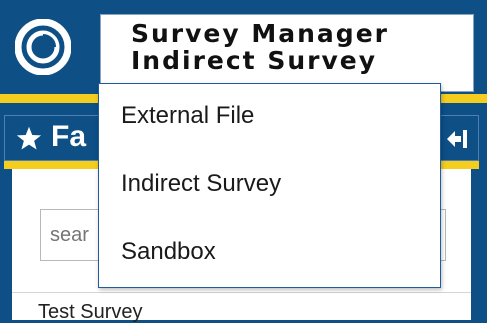  What do you see at coordinates (260, 33) in the screenshot?
I see `app-title: Survey Manager` at bounding box center [260, 33].